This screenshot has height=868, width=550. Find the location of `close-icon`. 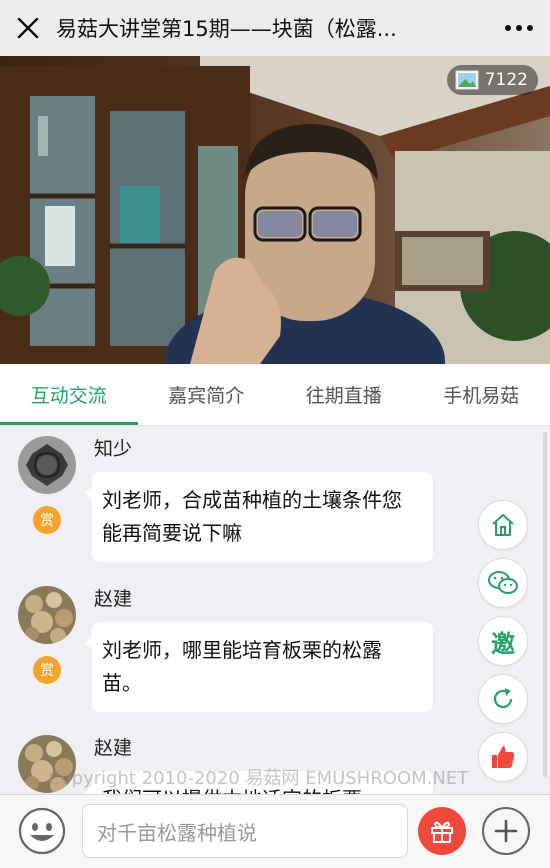

close-icon is located at coordinates (28, 28).